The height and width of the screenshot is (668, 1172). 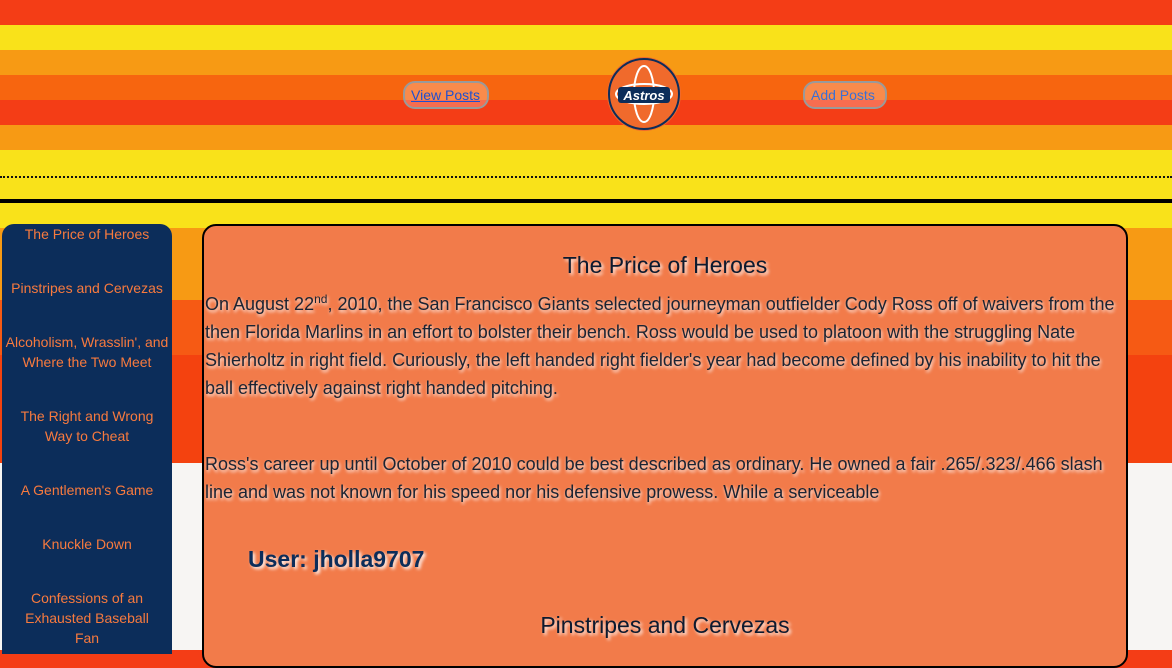 I want to click on solid-divider, so click(x=586, y=201).